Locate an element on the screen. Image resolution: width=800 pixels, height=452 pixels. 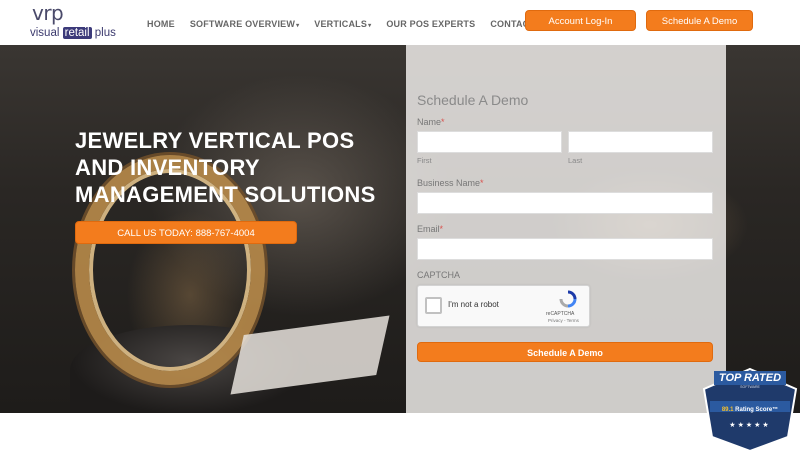
nav-software-overview: SOFTWARE OVERVIEW▾ is located at coordinates (244, 24).